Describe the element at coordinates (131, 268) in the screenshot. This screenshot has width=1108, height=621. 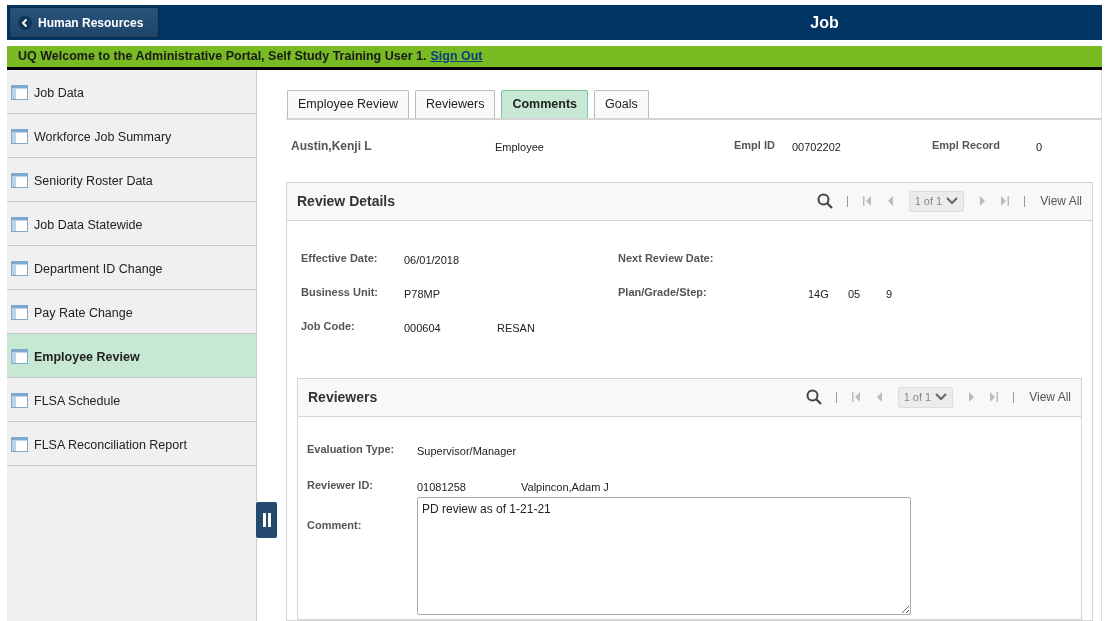
I see `sidebar-item: Department ID Change` at that location.